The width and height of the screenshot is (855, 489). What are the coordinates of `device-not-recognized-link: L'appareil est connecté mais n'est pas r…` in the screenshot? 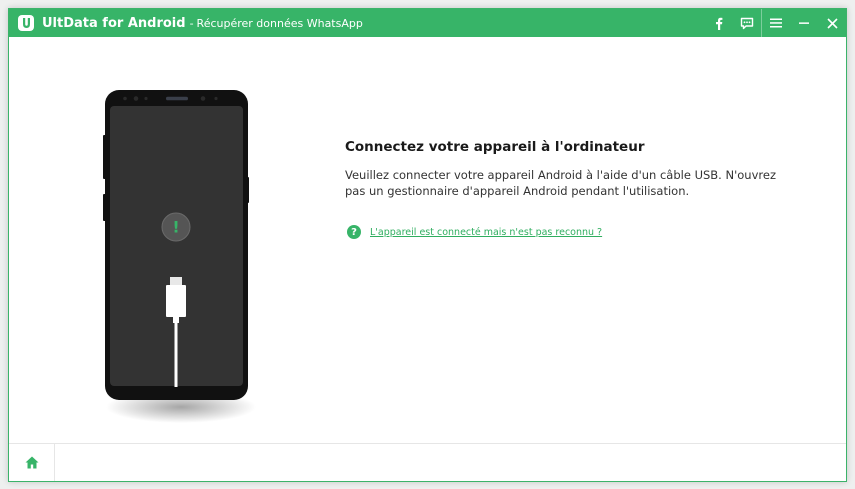 It's located at (486, 232).